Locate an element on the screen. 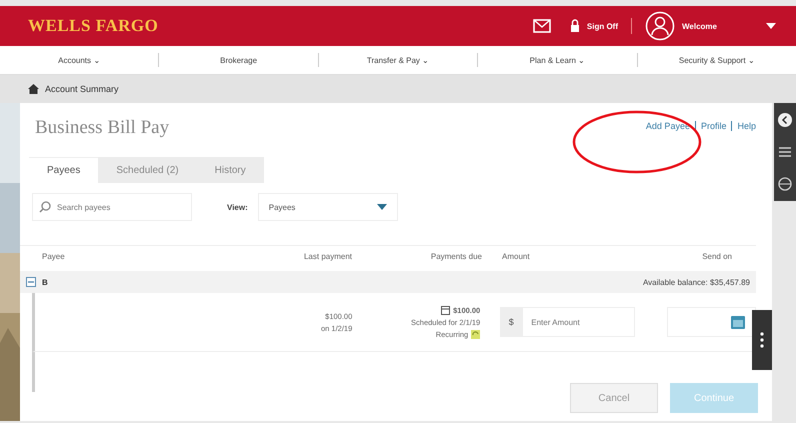  nav-item: Plan & Learn ⌄ is located at coordinates (557, 60).